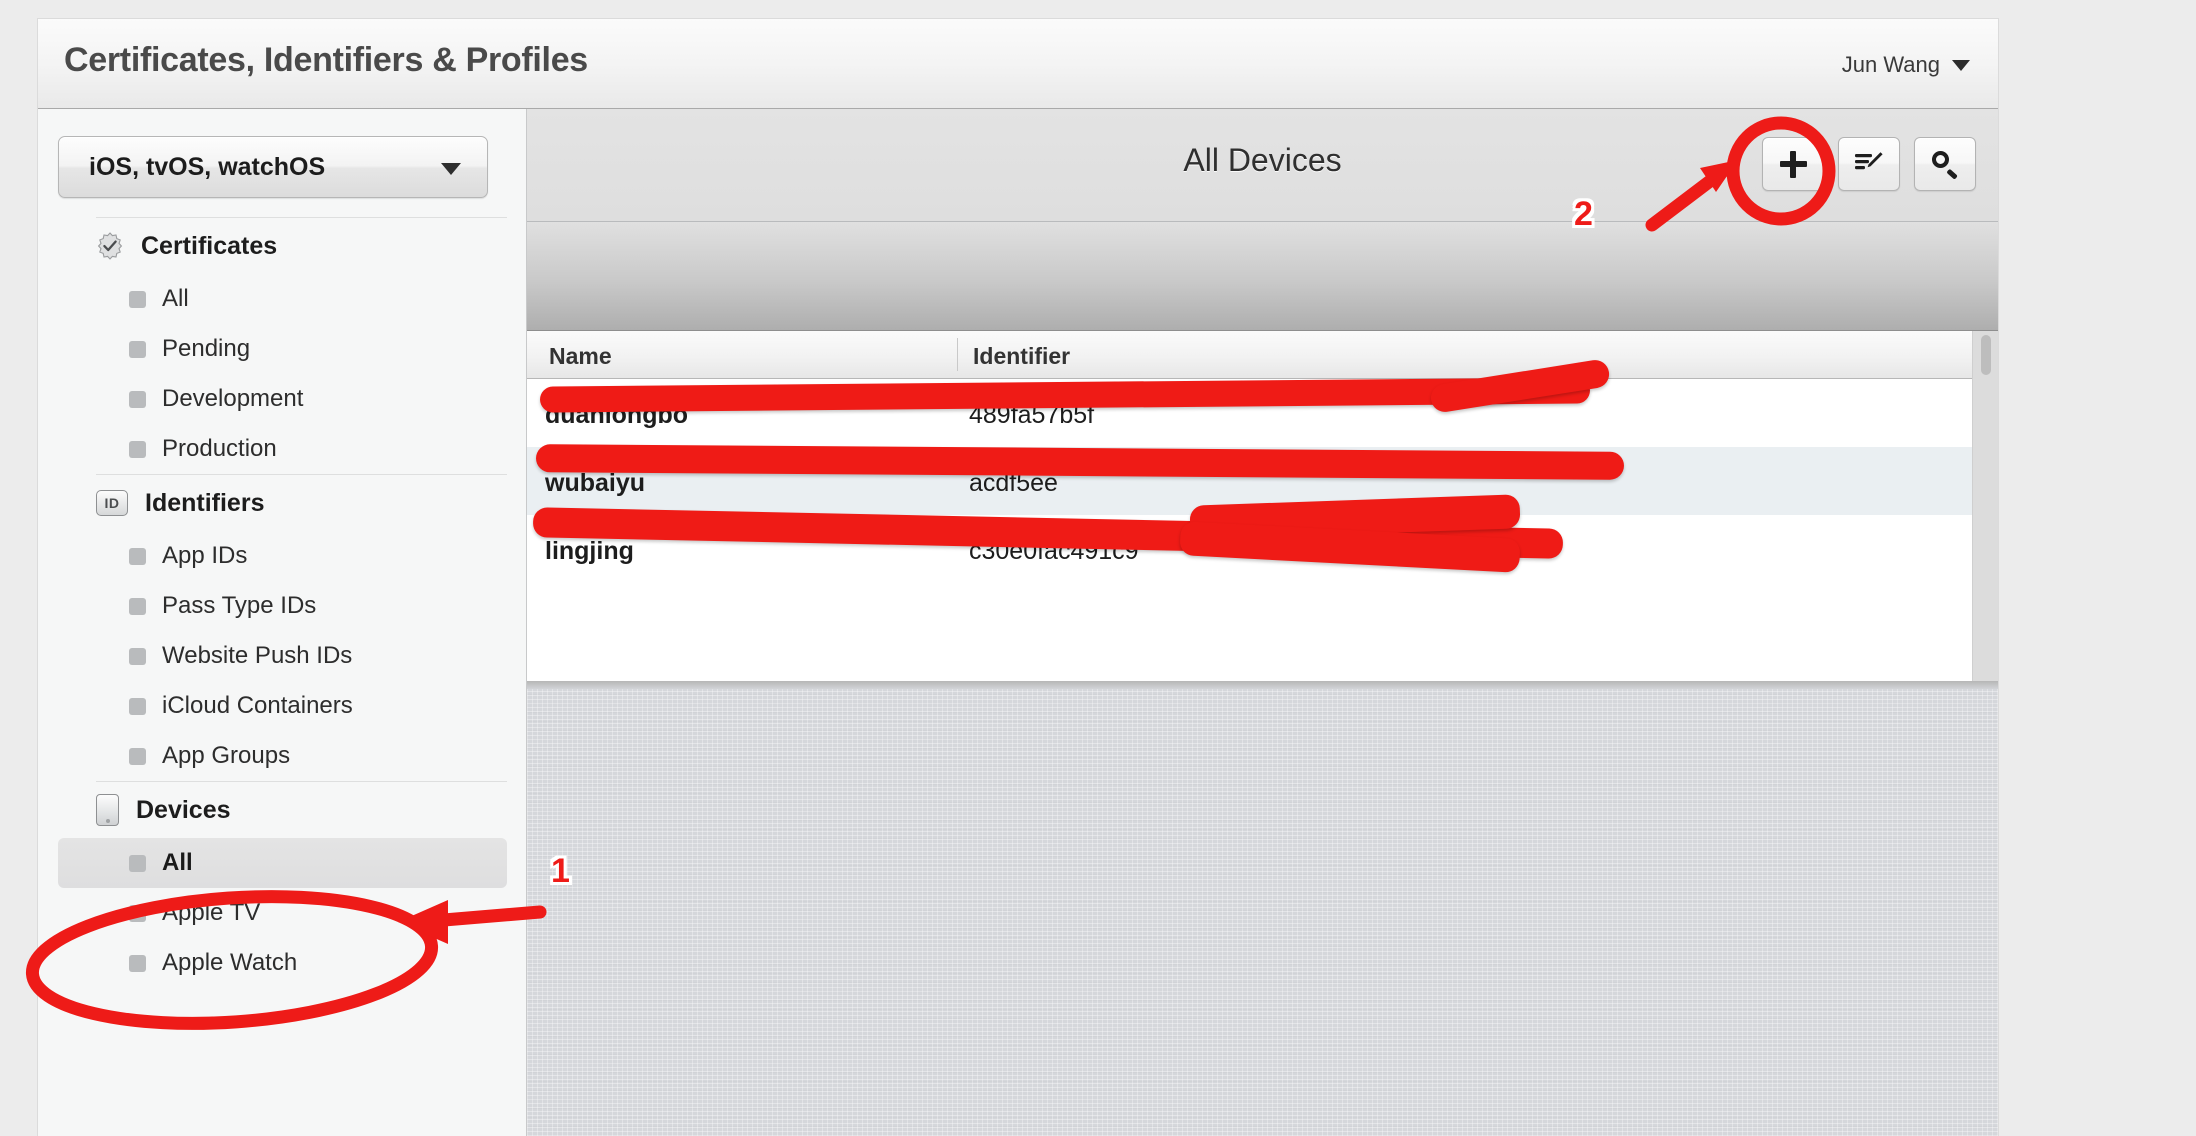  What do you see at coordinates (1032, 415) in the screenshot?
I see `cell-device-identifier: 489fa57b5f` at bounding box center [1032, 415].